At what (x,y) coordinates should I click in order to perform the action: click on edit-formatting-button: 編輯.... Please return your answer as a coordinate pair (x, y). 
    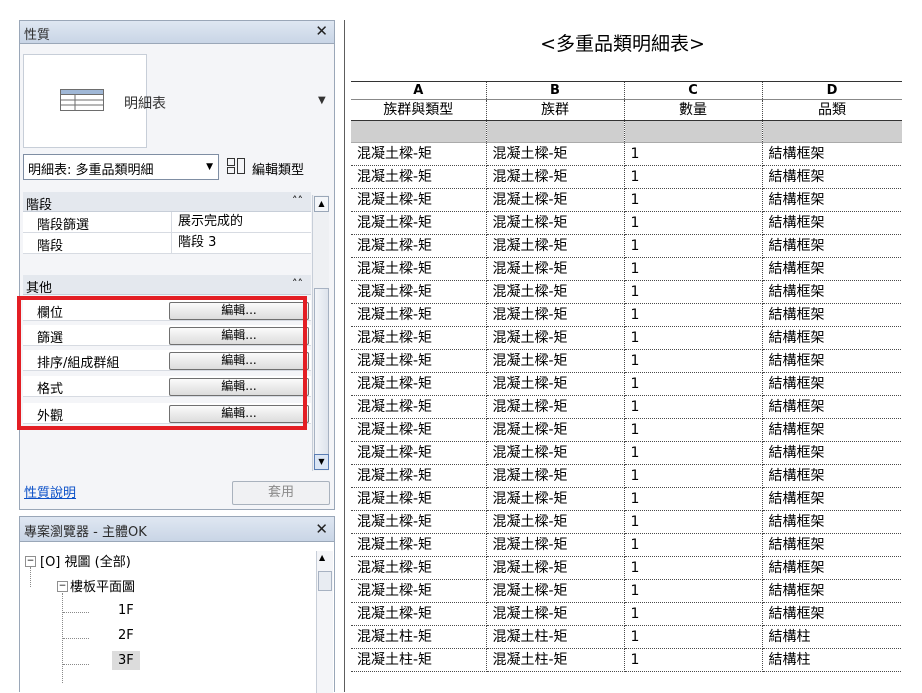
    Looking at the image, I should click on (239, 387).